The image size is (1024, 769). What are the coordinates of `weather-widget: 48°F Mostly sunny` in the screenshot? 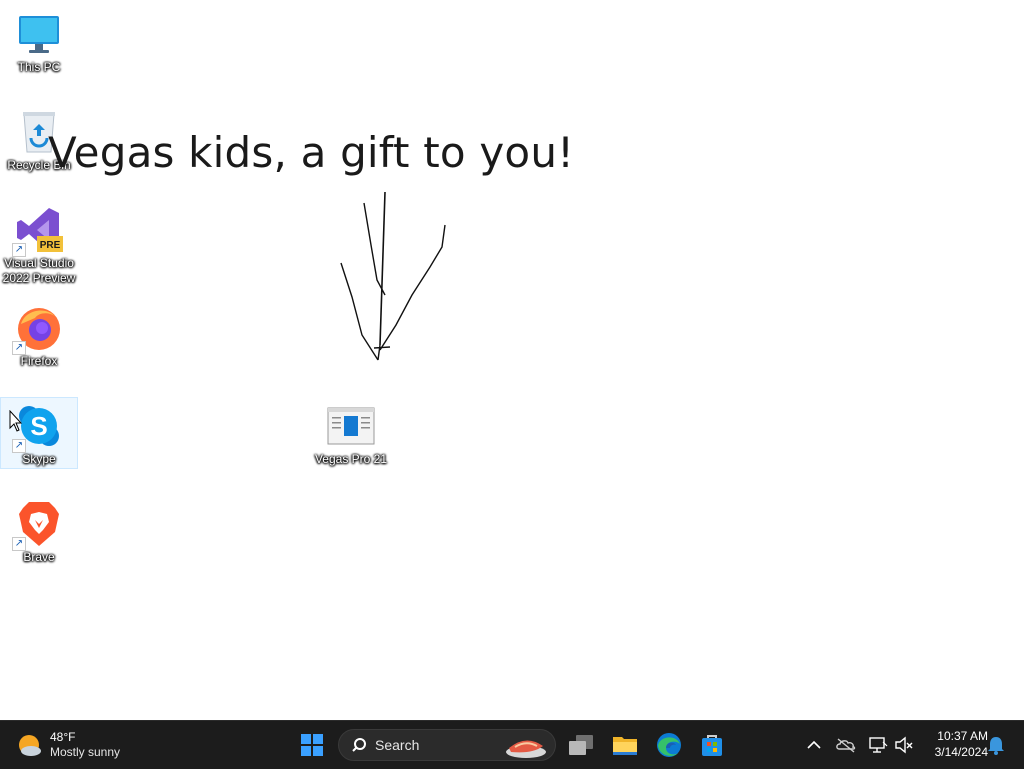 It's located at (68, 745).